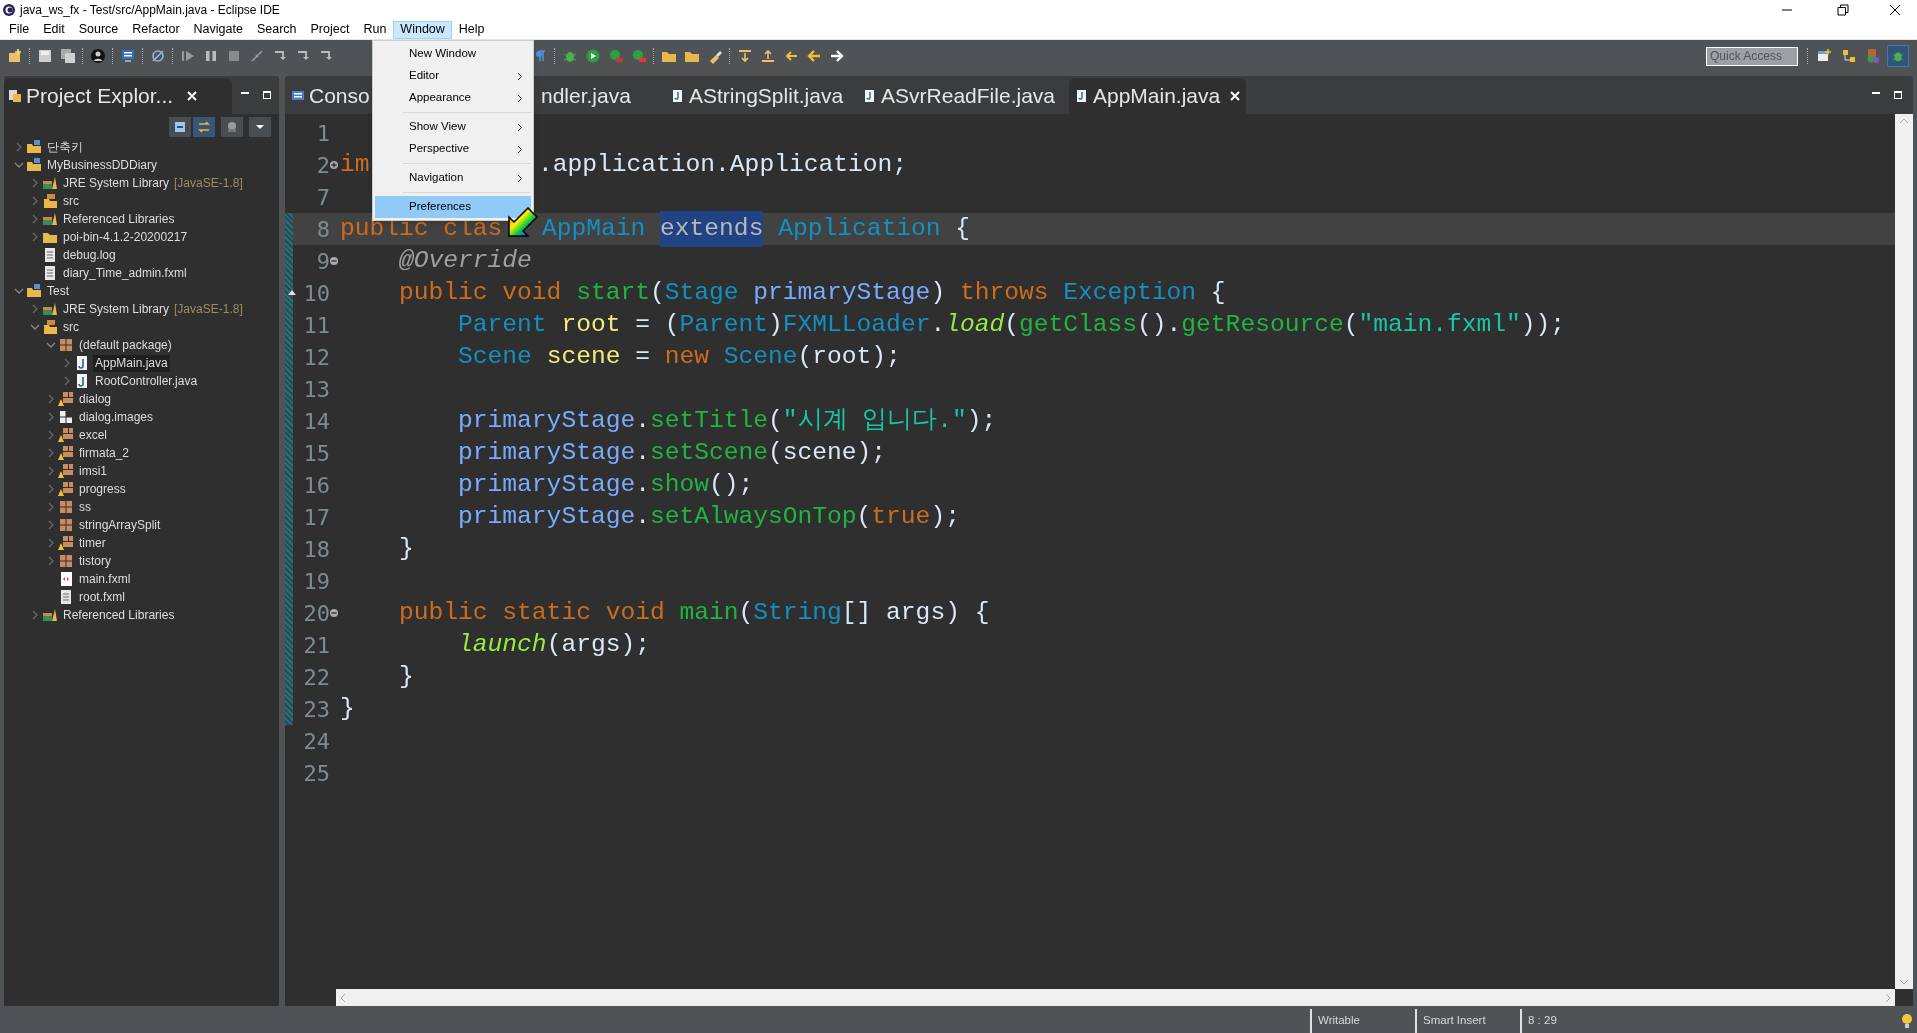  Describe the element at coordinates (316, 709) in the screenshot. I see `line-number: 23` at that location.